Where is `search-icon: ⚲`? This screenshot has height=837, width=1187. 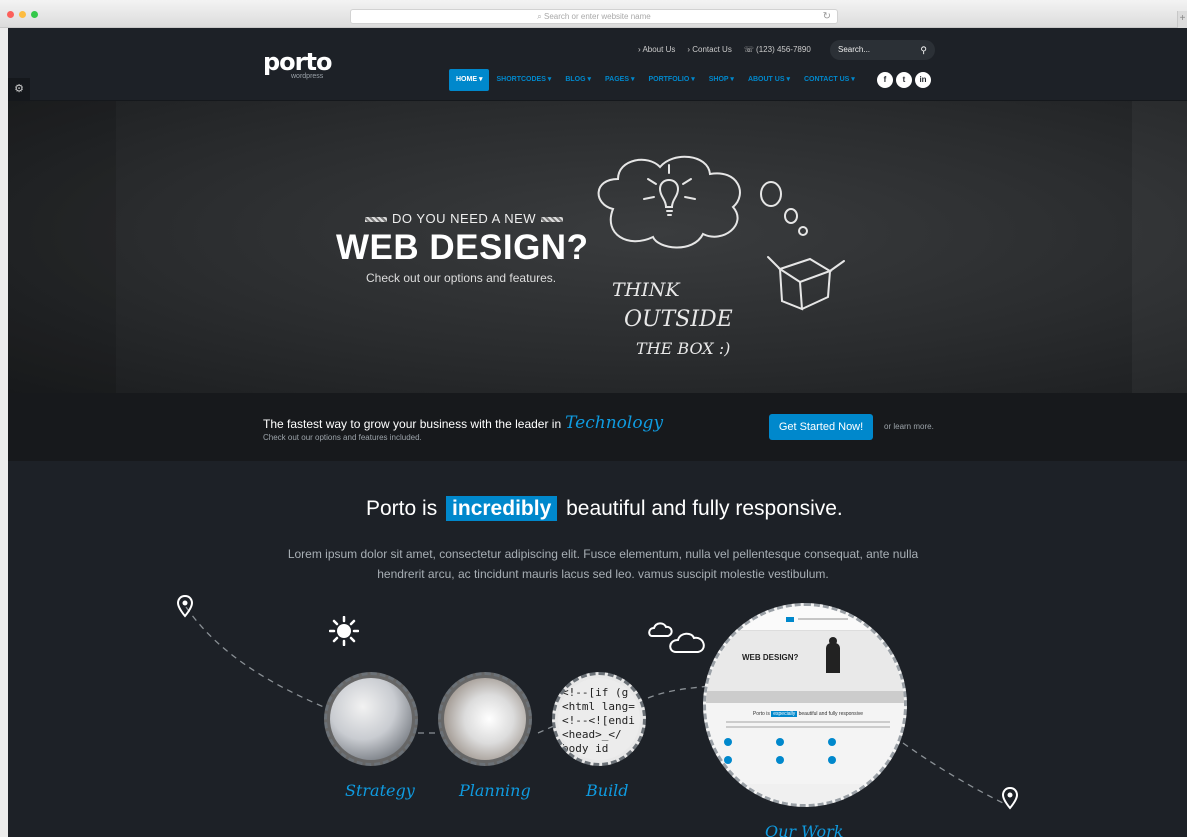
search-icon: ⚲ is located at coordinates (923, 50).